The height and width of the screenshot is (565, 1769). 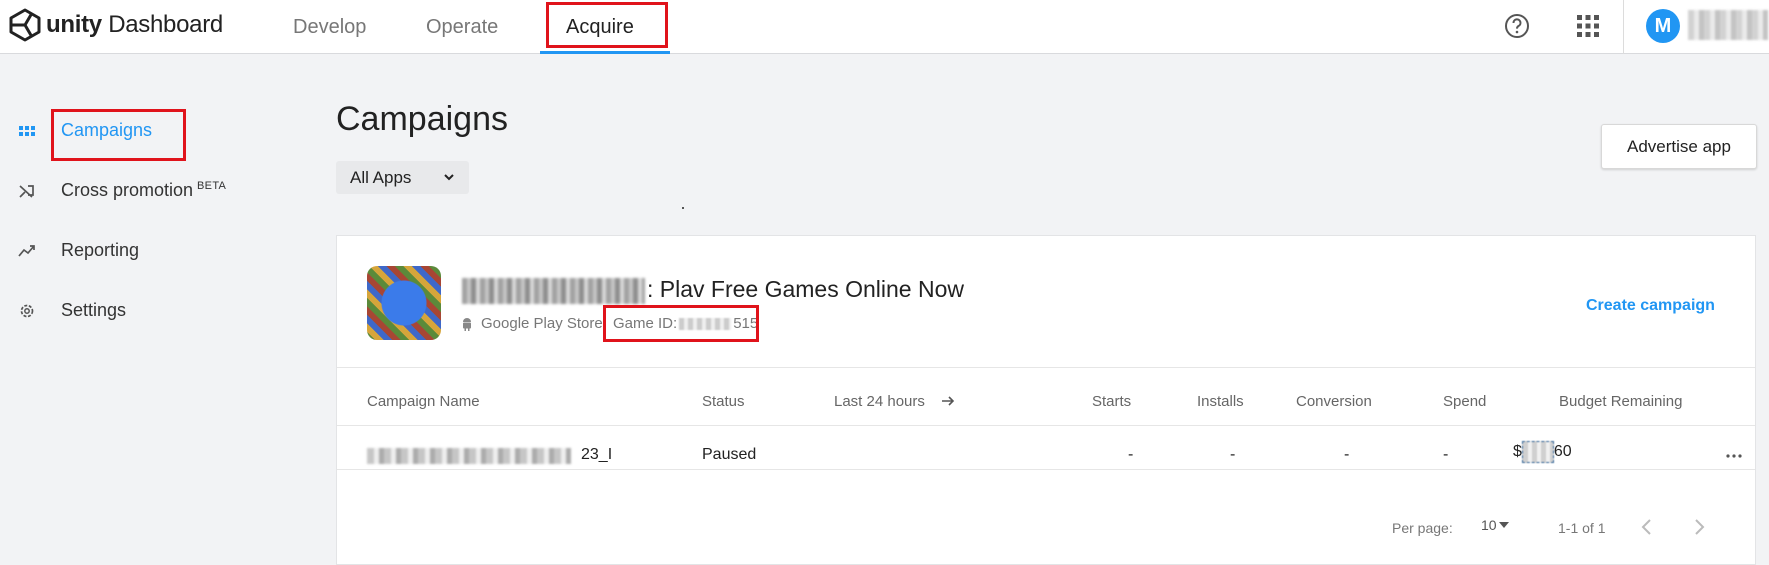 What do you see at coordinates (1699, 527) in the screenshot?
I see `chevron-right-icon` at bounding box center [1699, 527].